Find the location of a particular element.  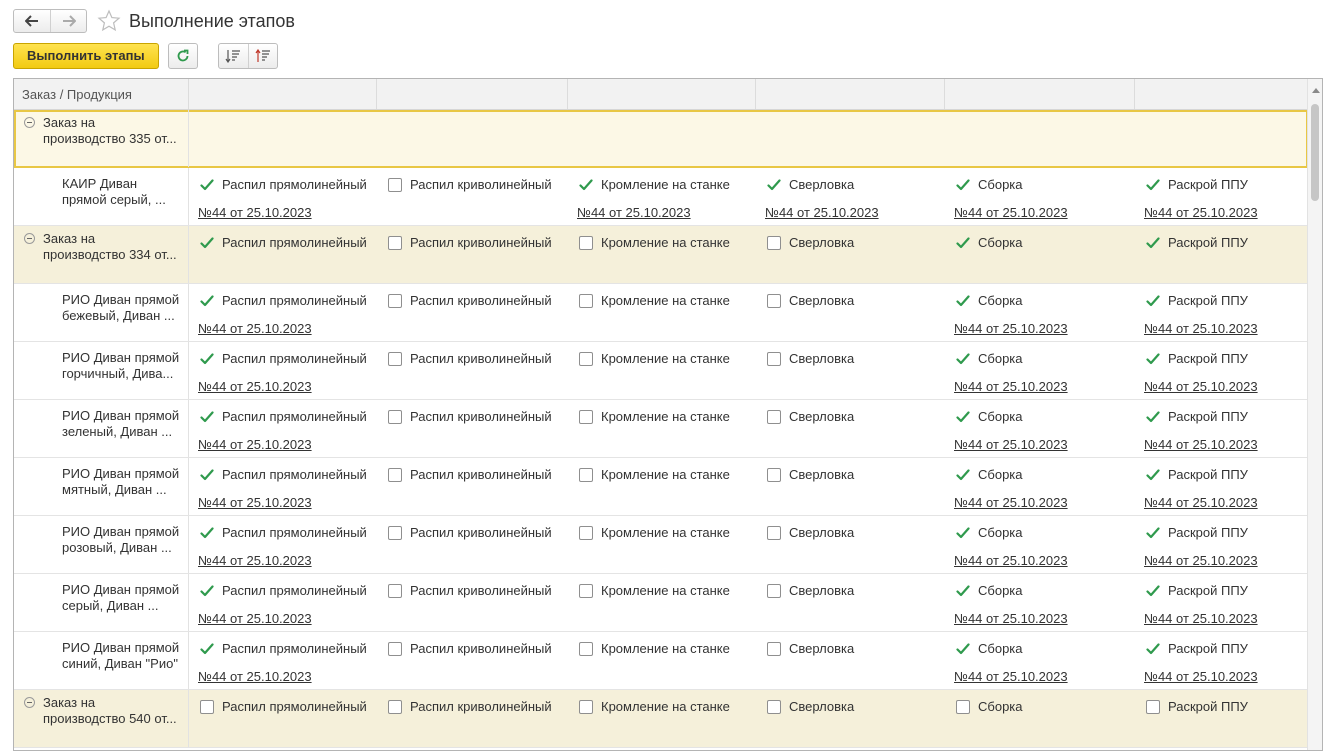

vertical-scrollbar is located at coordinates (1314, 414).